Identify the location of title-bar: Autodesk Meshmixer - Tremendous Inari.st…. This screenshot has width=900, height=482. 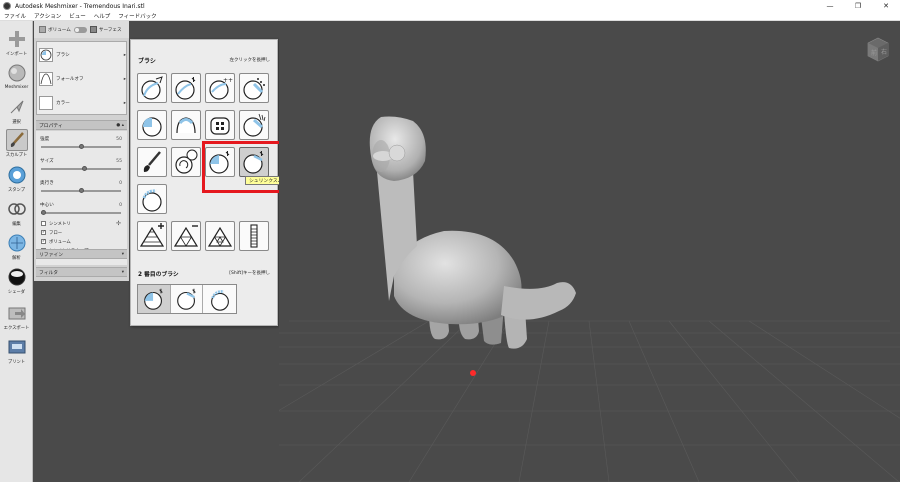
(450, 6).